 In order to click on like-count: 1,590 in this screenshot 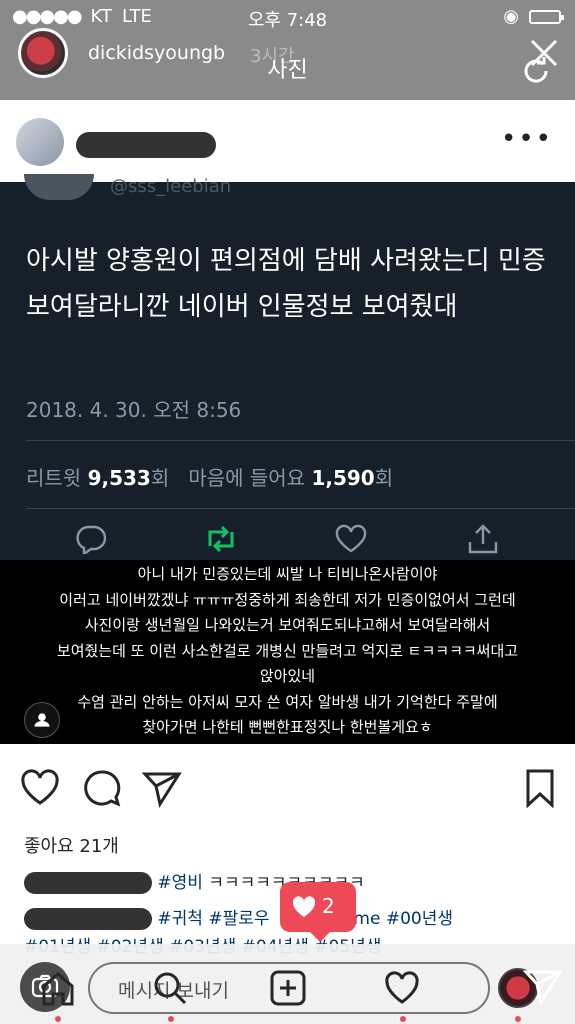, I will do `click(343, 478)`.